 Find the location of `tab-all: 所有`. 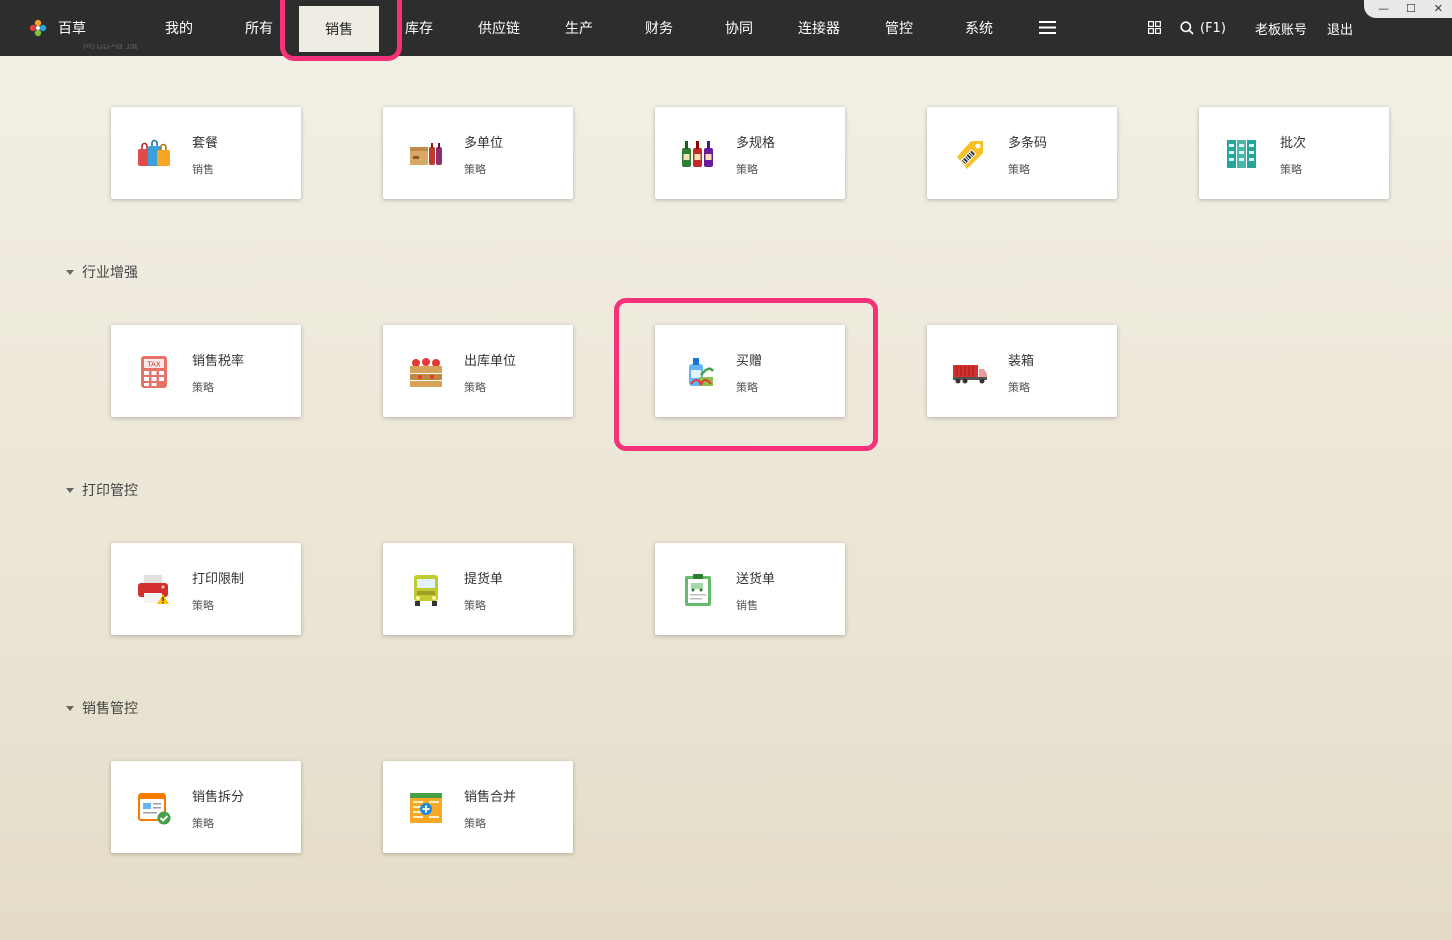

tab-all: 所有 is located at coordinates (259, 28).